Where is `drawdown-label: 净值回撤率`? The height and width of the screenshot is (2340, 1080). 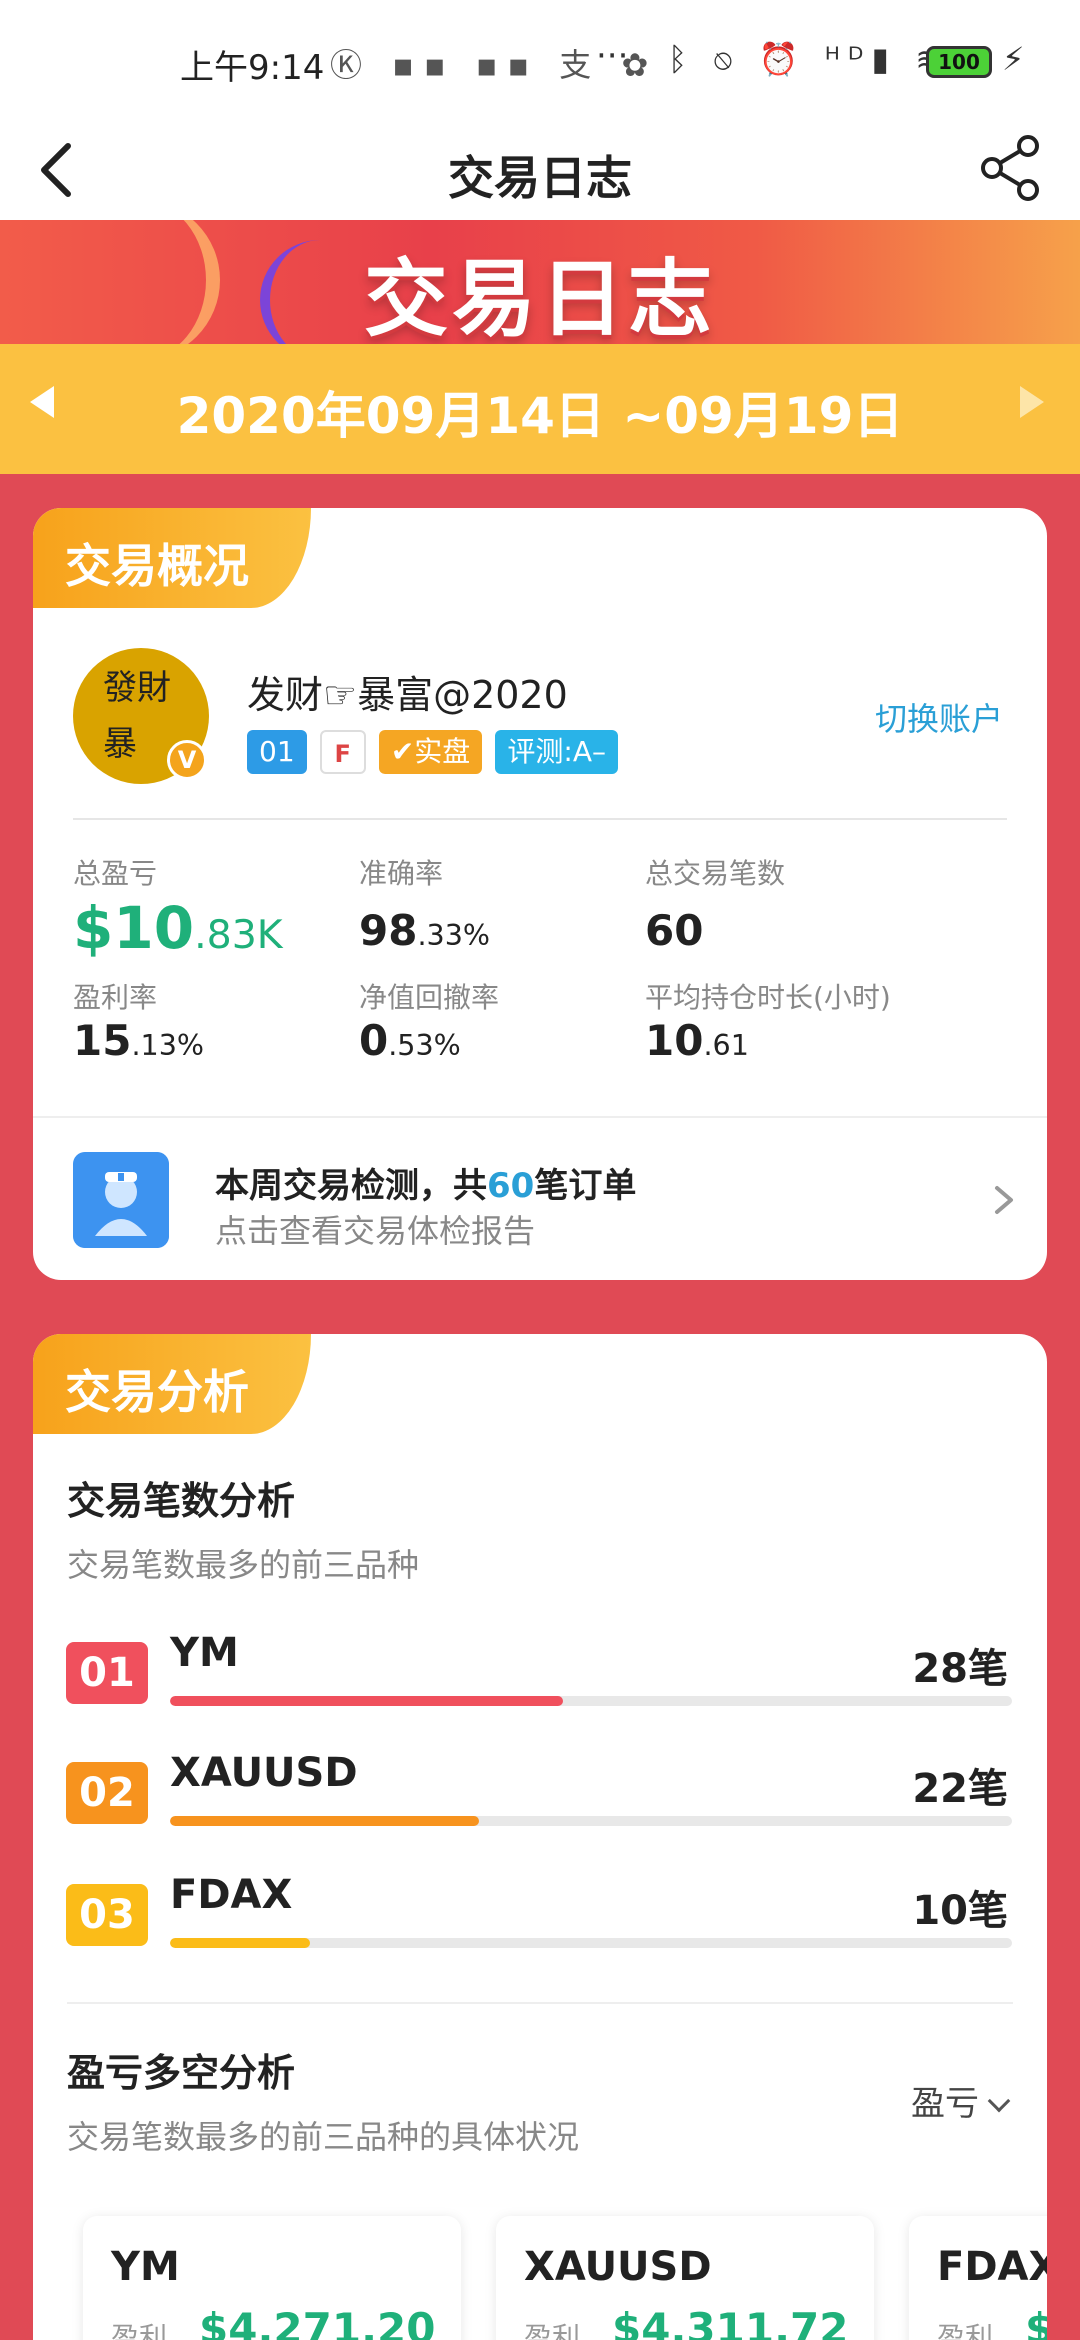 drawdown-label: 净值回撤率 is located at coordinates (429, 997).